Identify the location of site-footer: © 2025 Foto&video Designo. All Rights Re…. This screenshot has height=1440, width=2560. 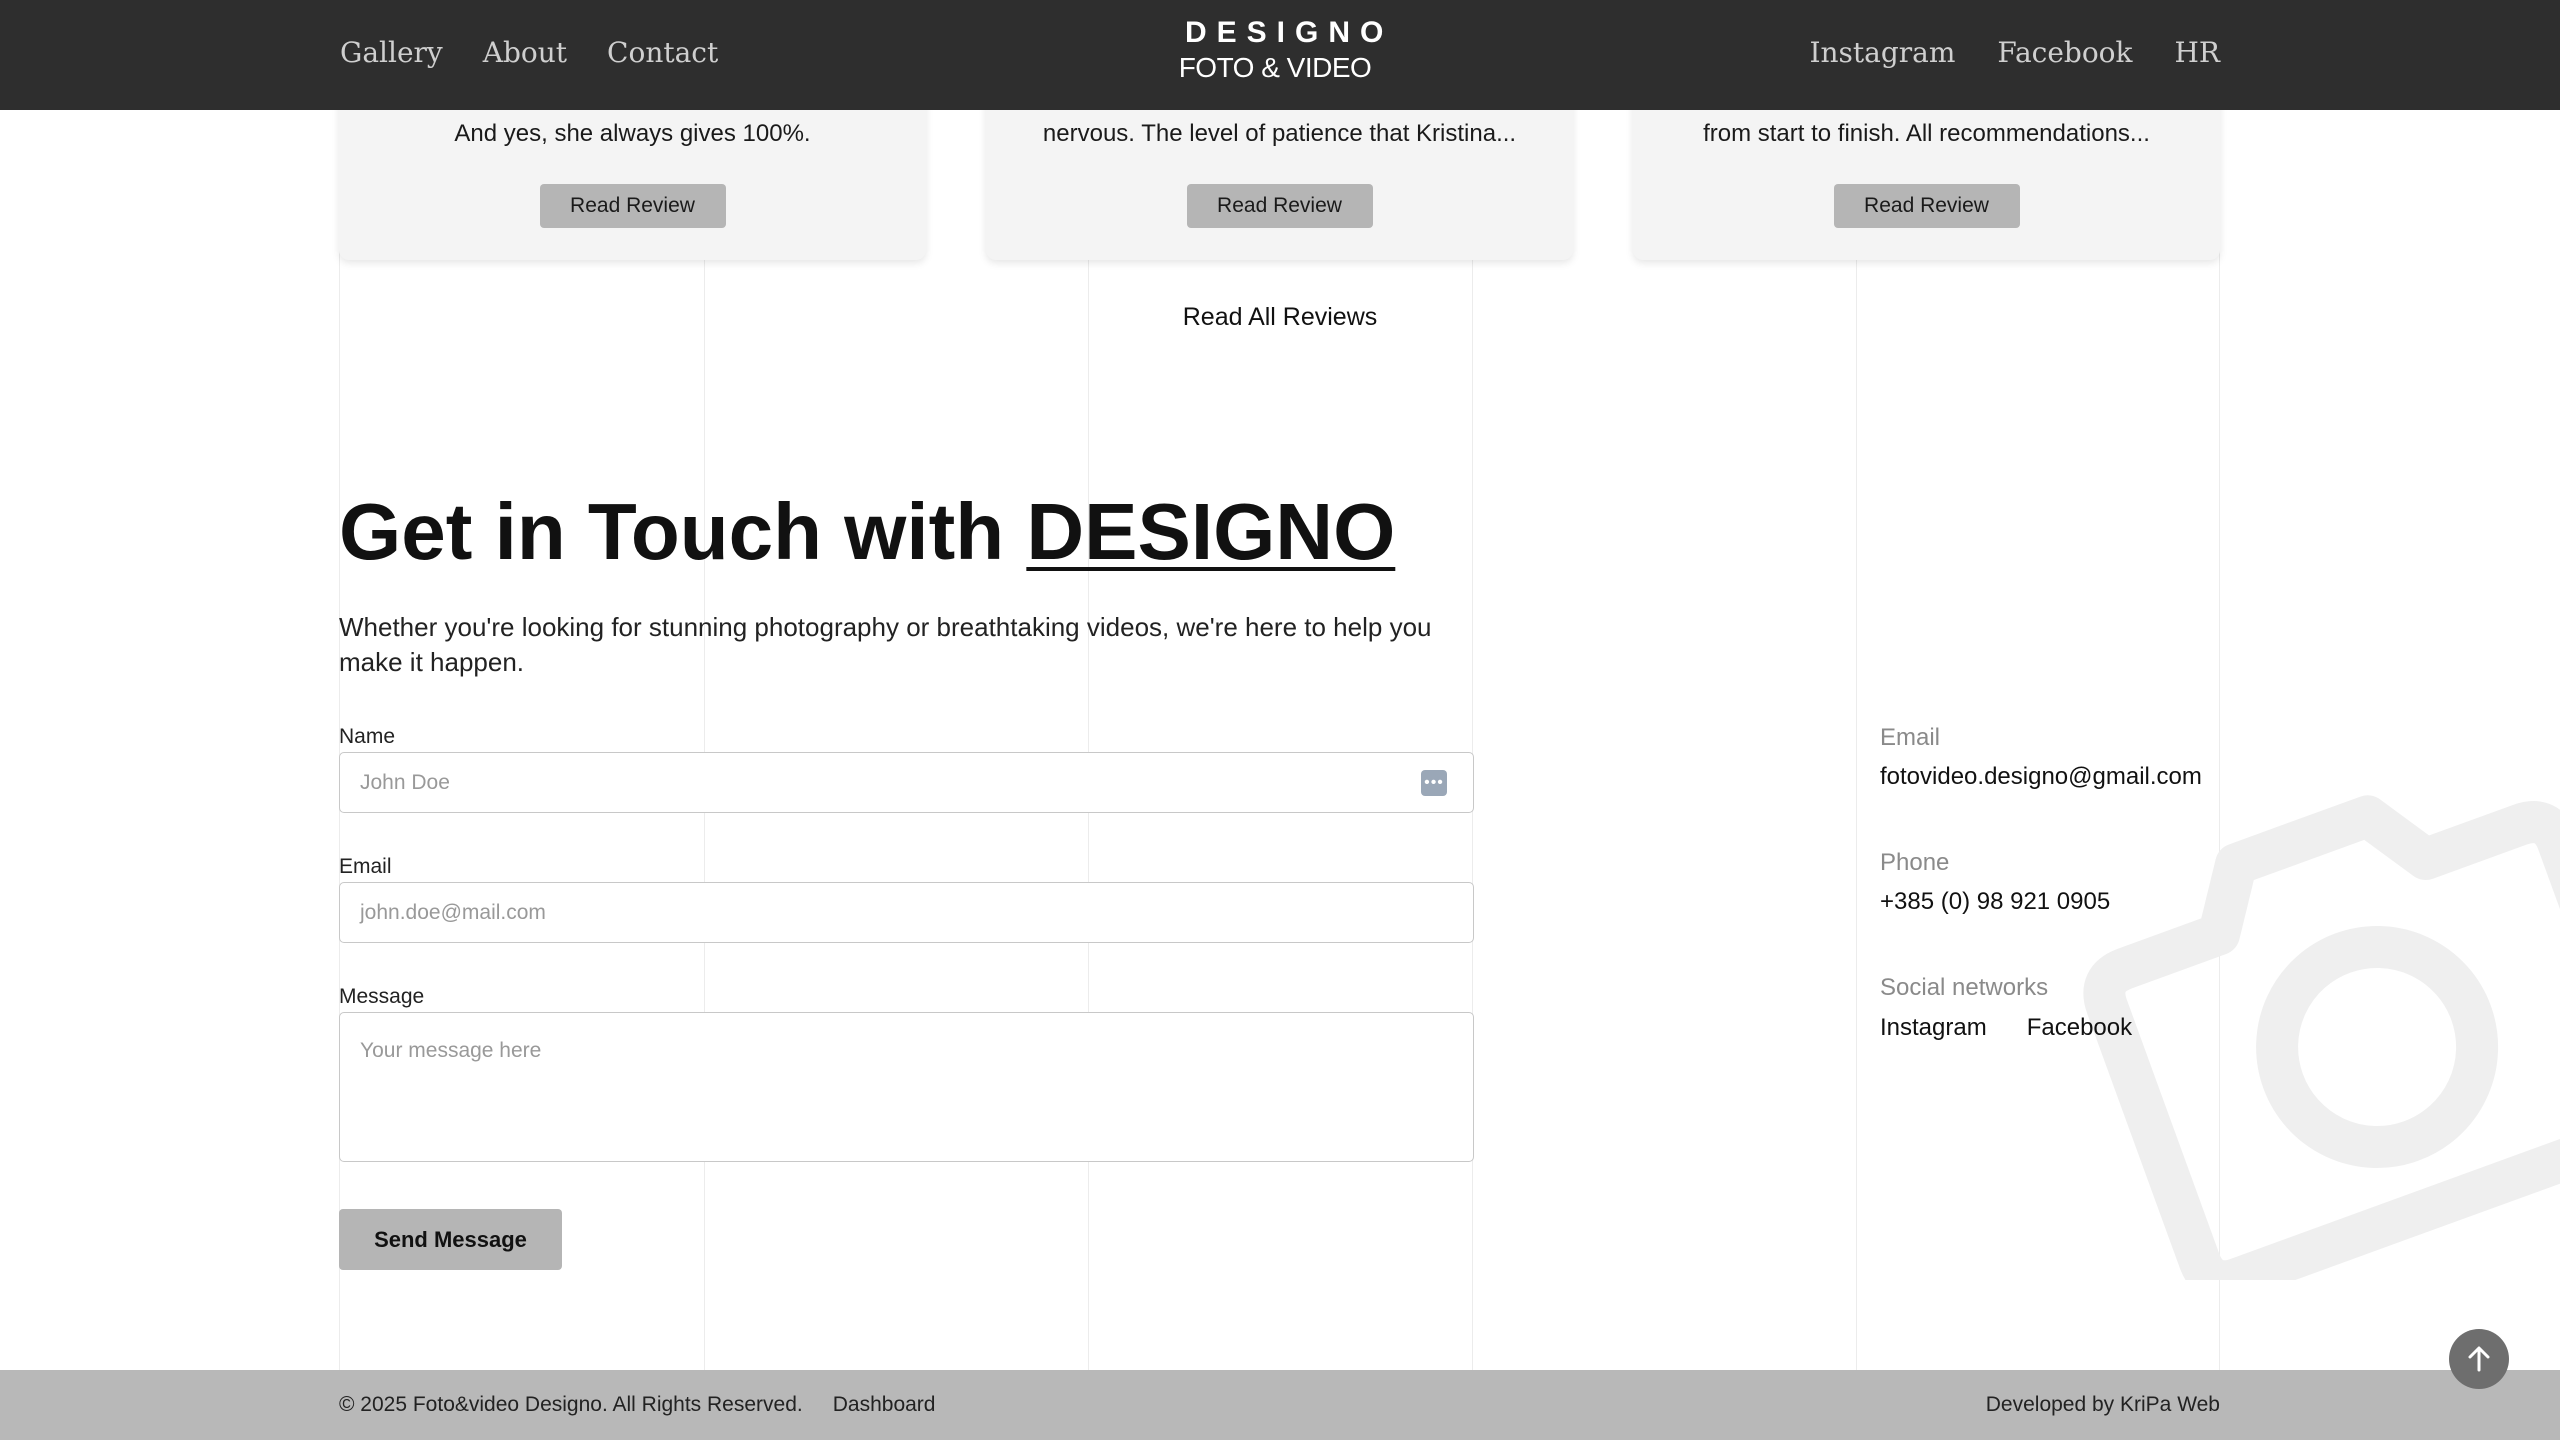
(1280, 1405).